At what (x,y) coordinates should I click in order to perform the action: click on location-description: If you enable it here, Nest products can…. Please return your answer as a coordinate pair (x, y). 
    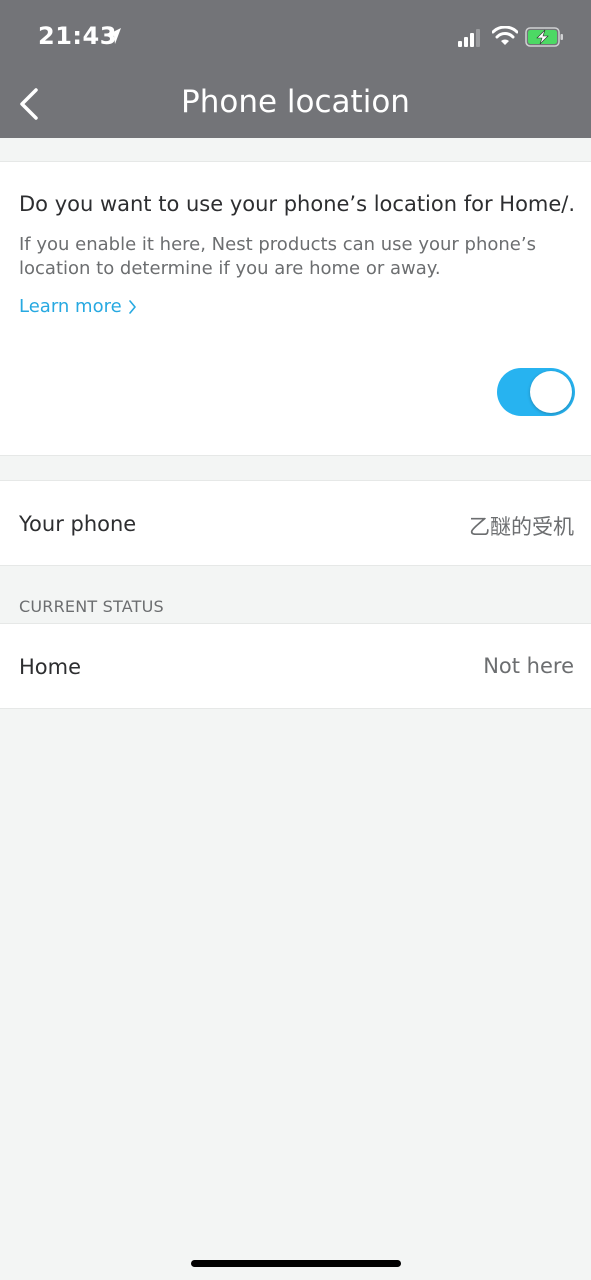
    Looking at the image, I should click on (277, 256).